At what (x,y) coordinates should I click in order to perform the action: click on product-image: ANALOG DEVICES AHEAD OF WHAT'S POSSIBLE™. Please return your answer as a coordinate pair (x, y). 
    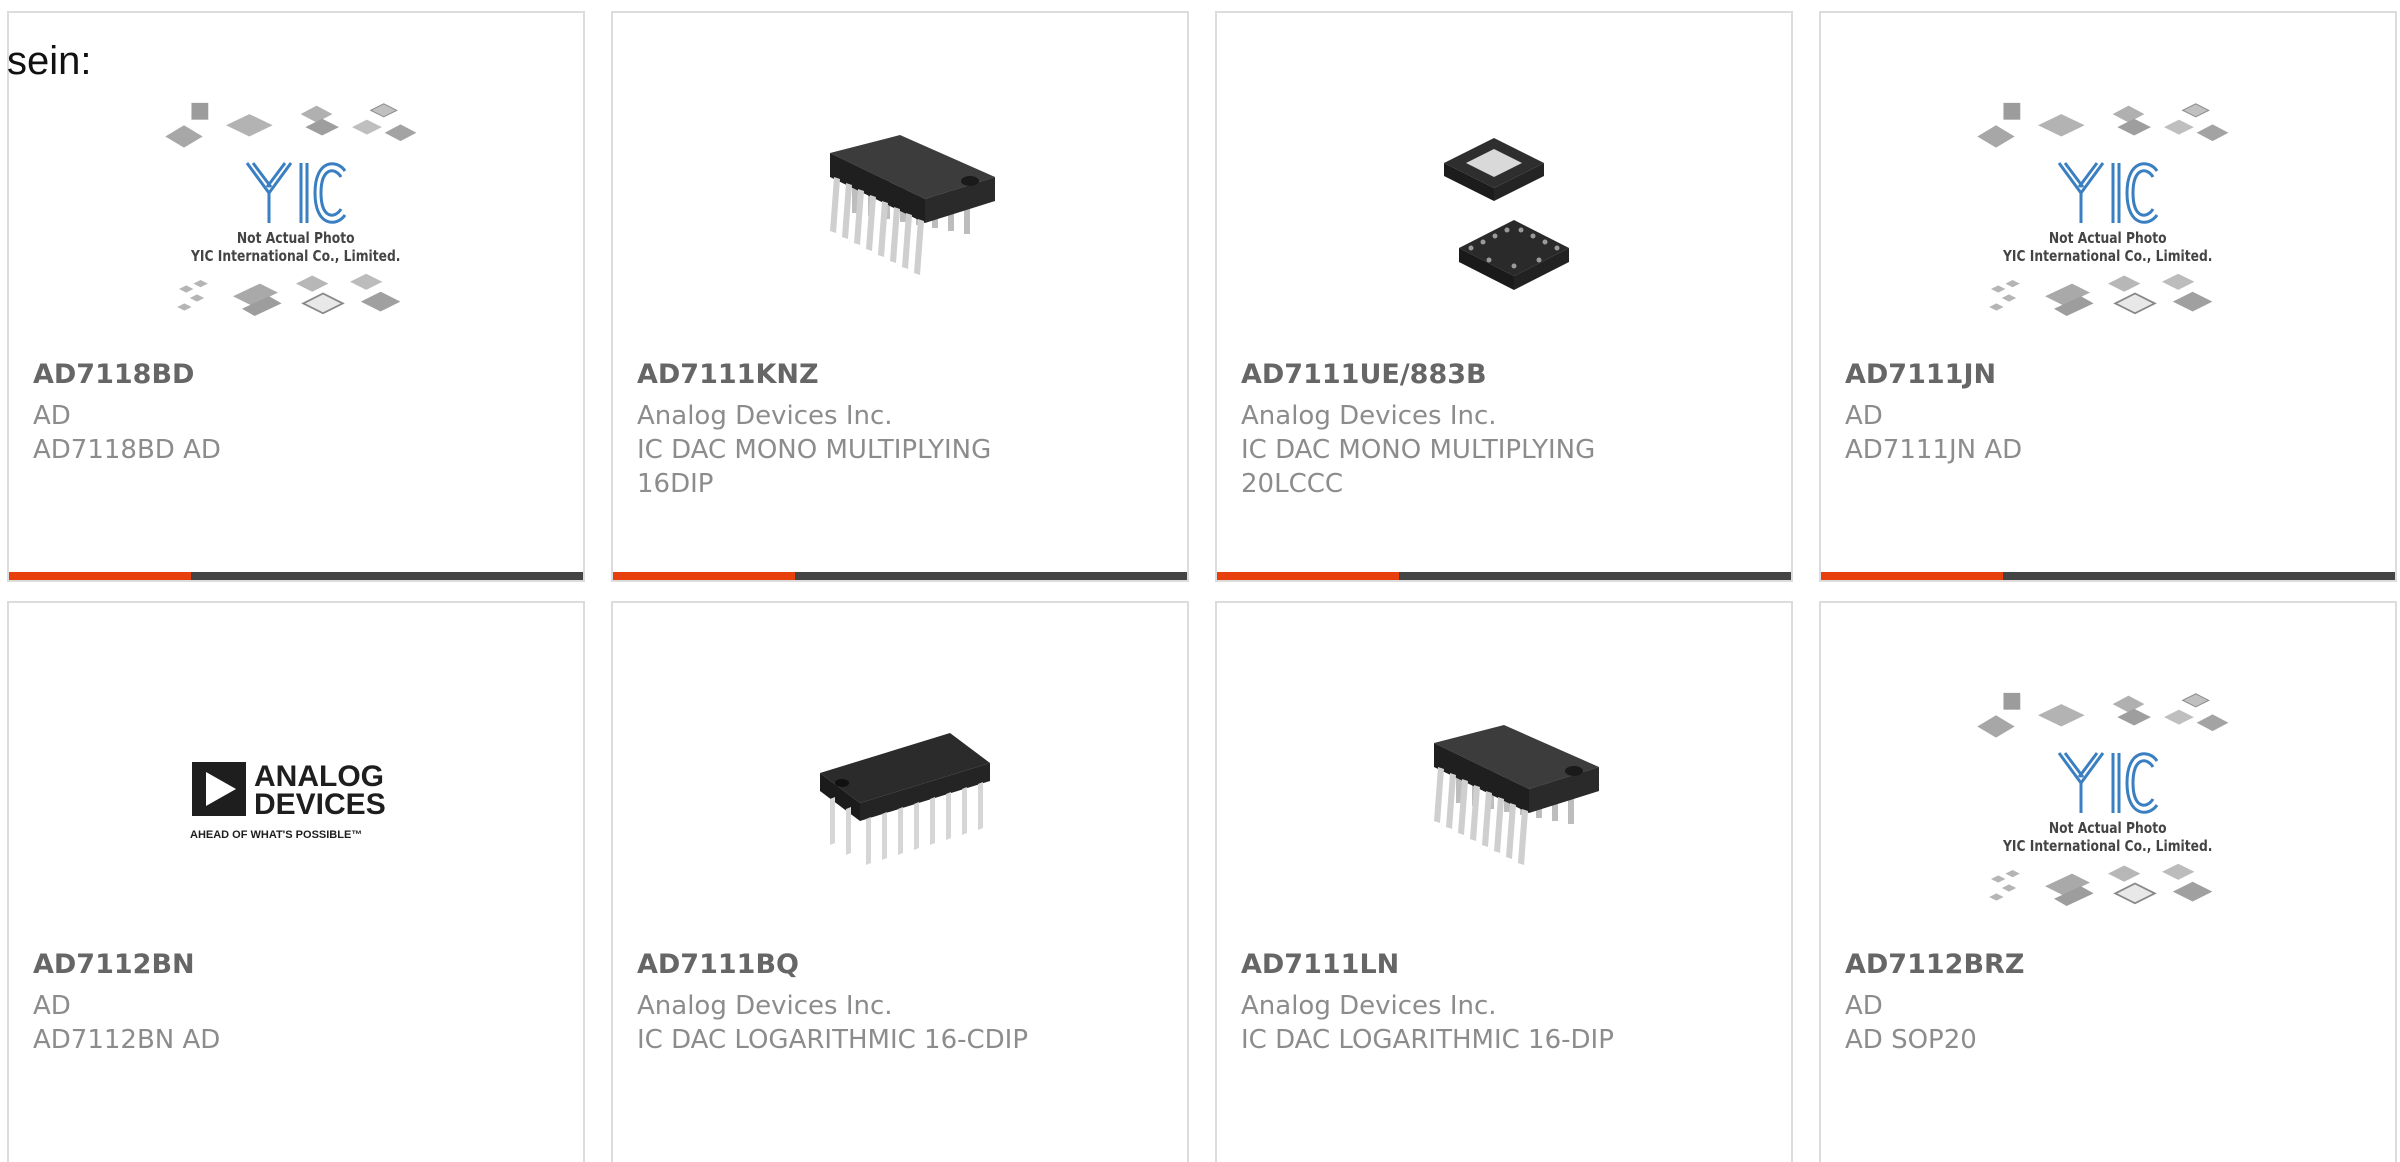
    Looking at the image, I should click on (296, 803).